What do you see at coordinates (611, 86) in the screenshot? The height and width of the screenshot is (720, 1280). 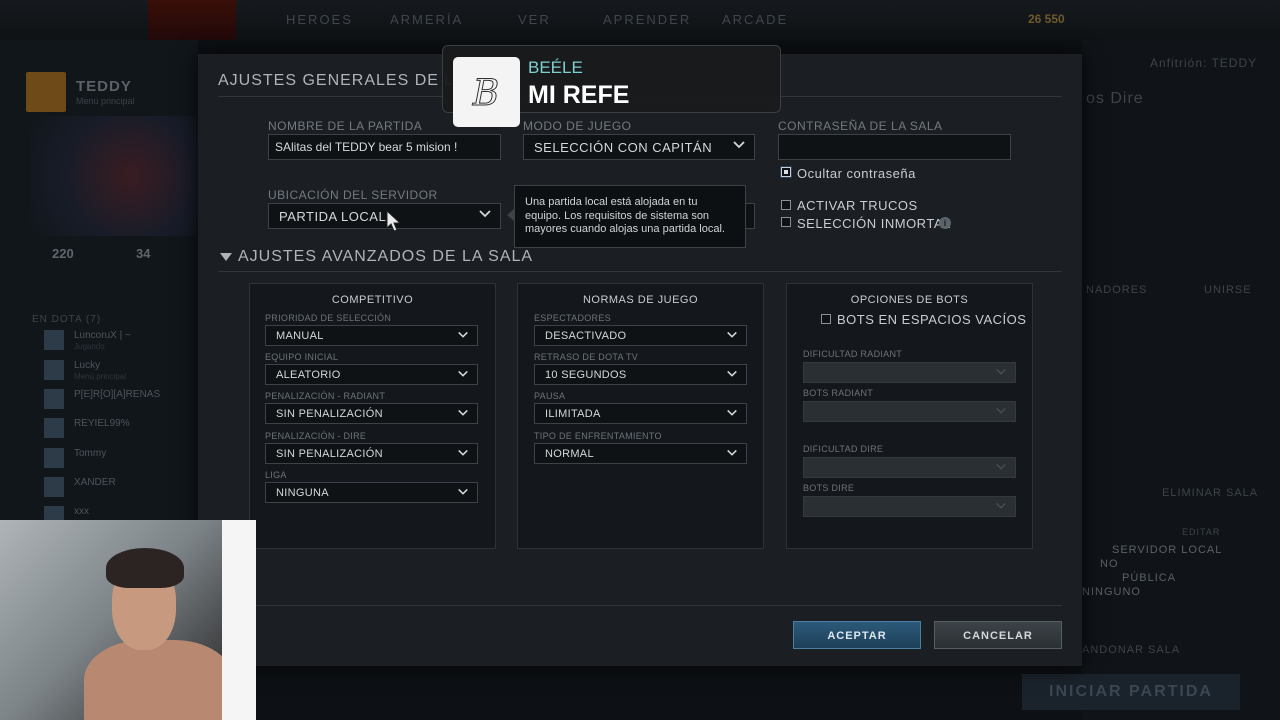 I see `now-playing-notification: B BEÉLE MI REFE` at bounding box center [611, 86].